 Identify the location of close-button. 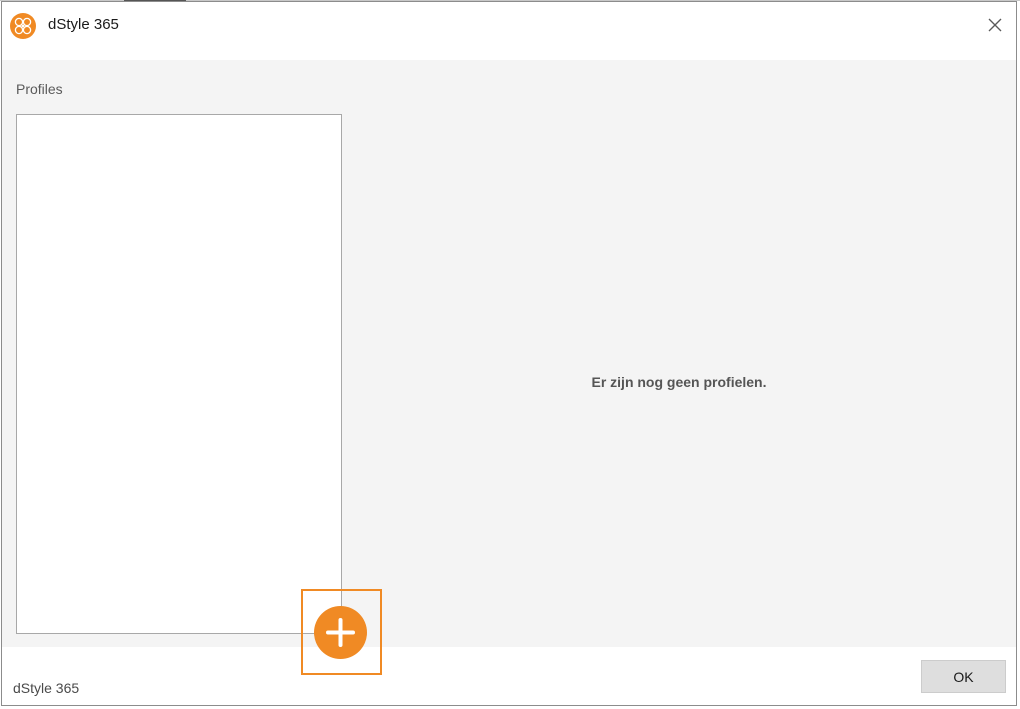
(995, 25).